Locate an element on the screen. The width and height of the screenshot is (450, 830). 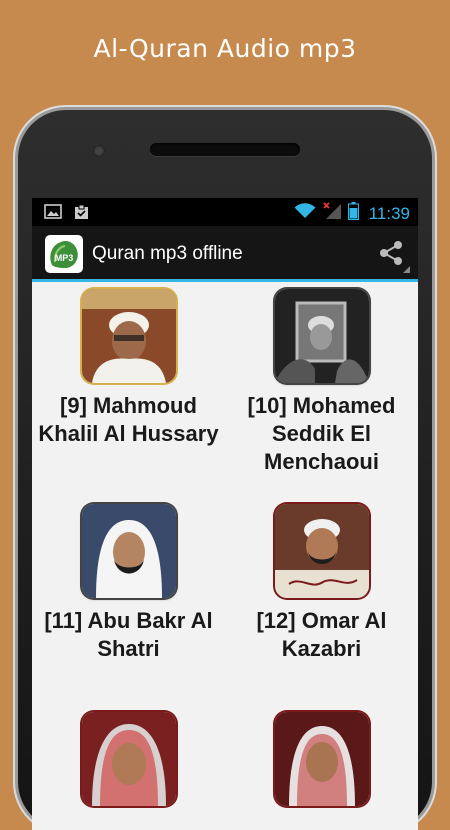
signal-no-data-icon is located at coordinates (332, 213).